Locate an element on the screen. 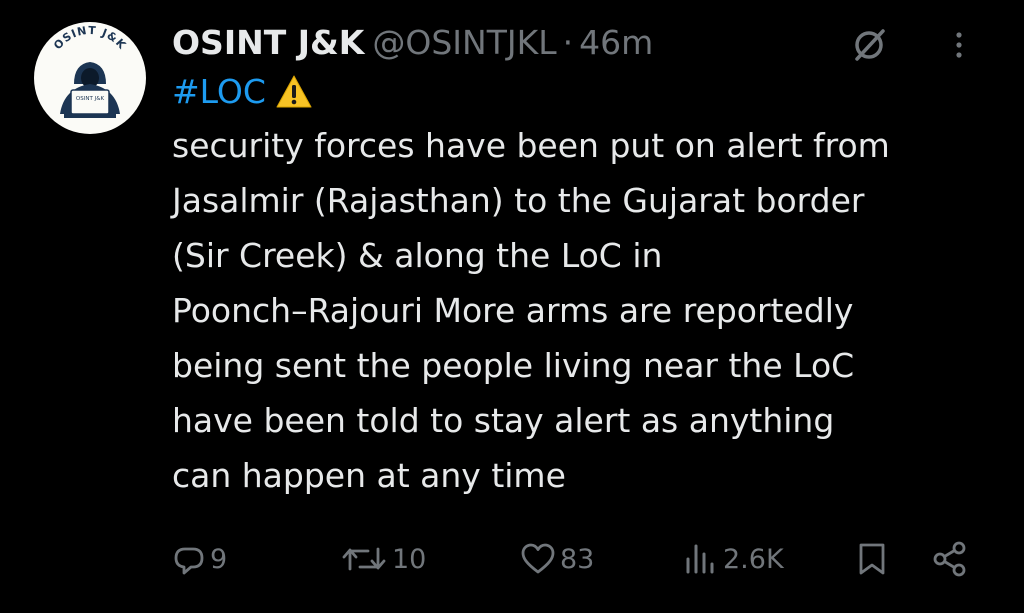 The width and height of the screenshot is (1024, 613). avatar-arc-text: OSINT J&K is located at coordinates (89, 38).